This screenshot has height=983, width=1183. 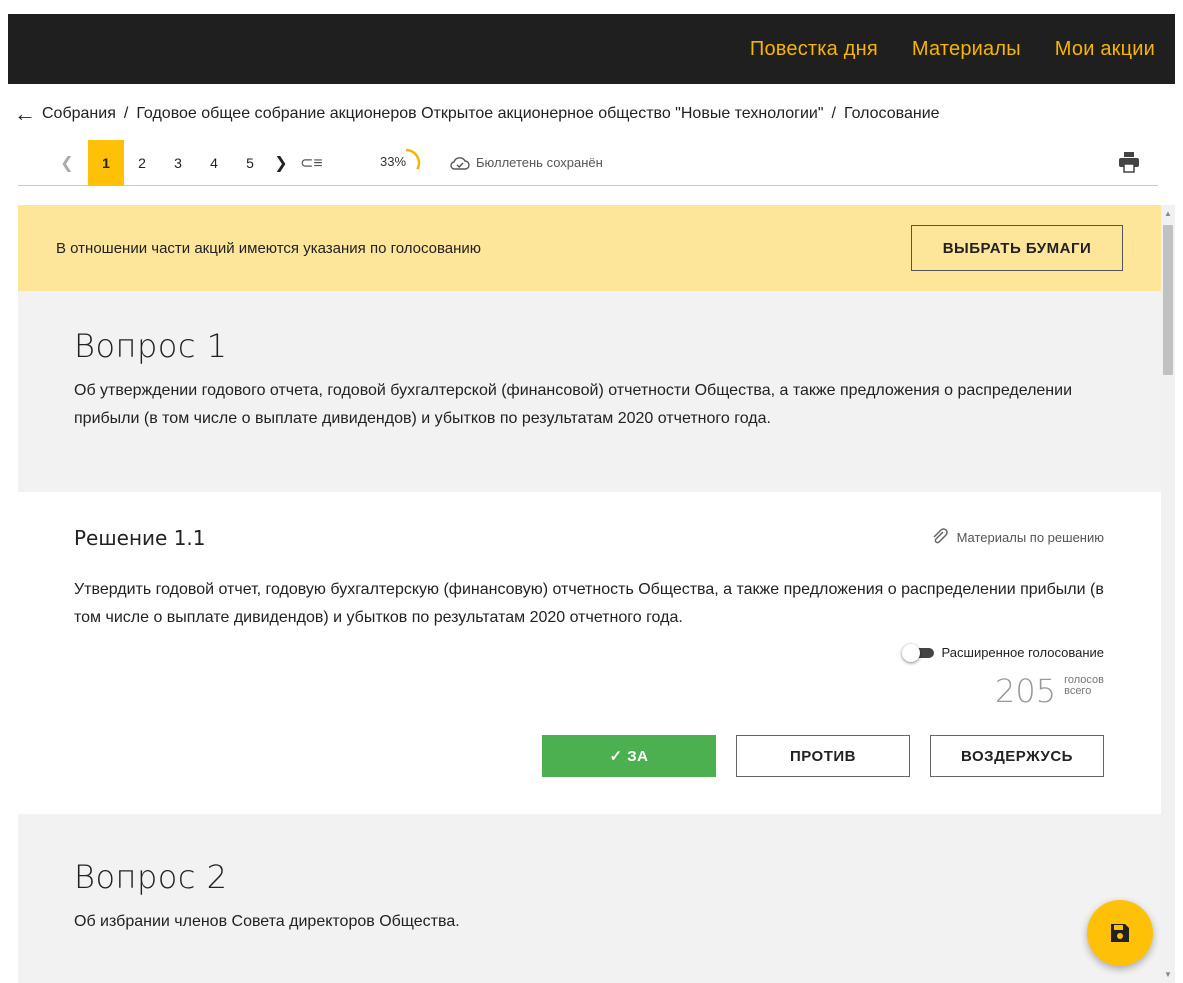 What do you see at coordinates (460, 163) in the screenshot?
I see `cloud-check-icon` at bounding box center [460, 163].